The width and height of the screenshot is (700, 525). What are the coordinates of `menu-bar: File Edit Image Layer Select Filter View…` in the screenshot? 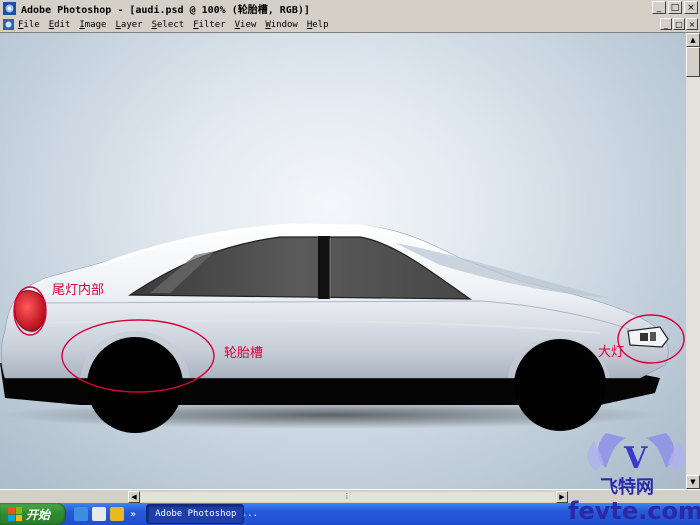 It's located at (350, 25).